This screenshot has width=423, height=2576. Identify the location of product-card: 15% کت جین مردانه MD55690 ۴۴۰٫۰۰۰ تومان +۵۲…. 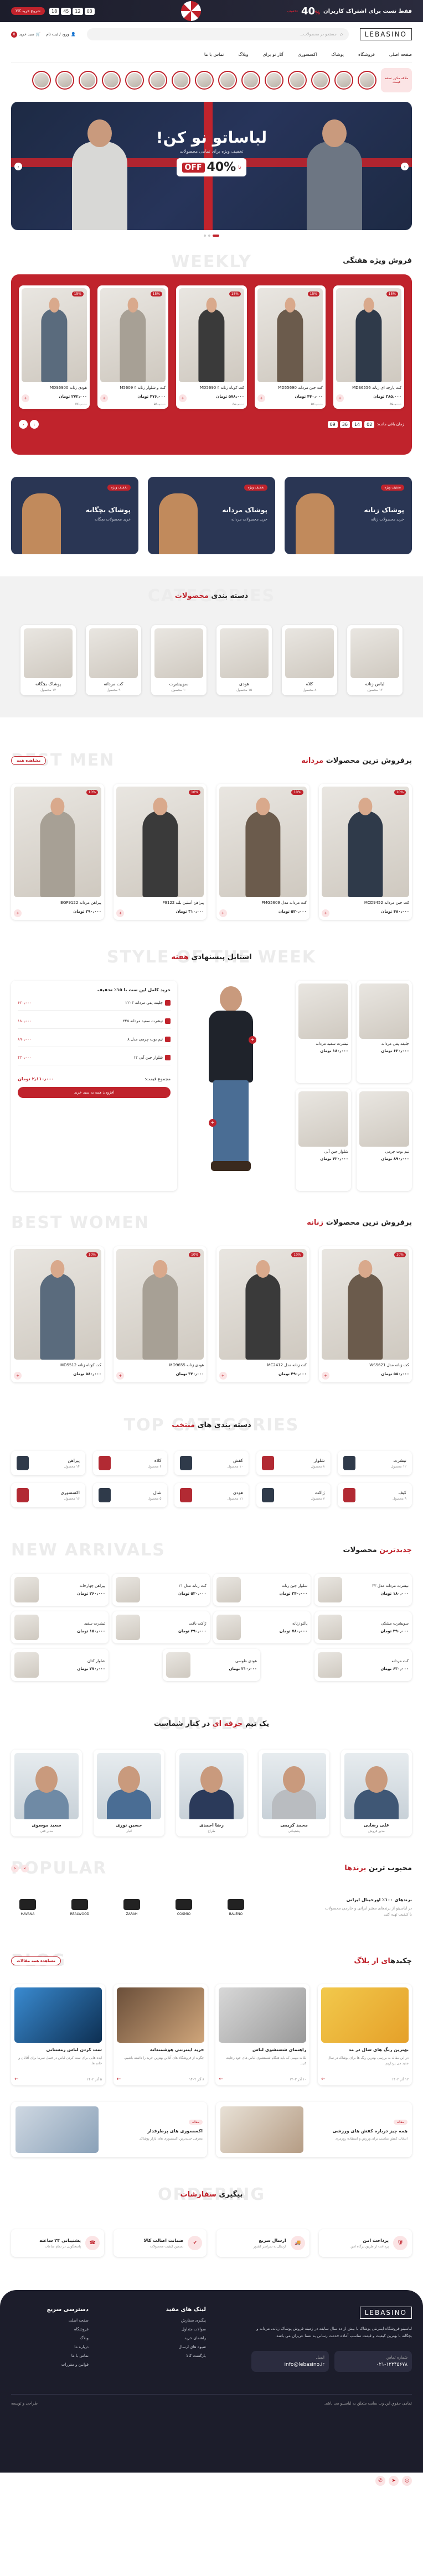
(290, 347).